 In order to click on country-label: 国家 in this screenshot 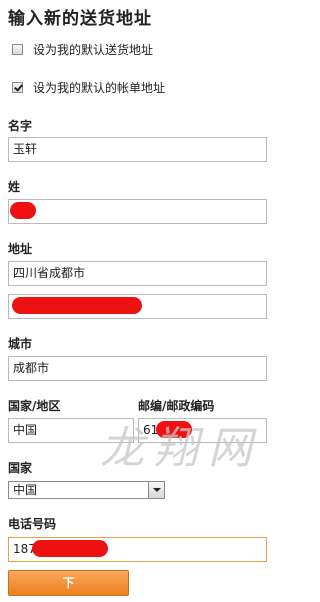, I will do `click(20, 468)`.